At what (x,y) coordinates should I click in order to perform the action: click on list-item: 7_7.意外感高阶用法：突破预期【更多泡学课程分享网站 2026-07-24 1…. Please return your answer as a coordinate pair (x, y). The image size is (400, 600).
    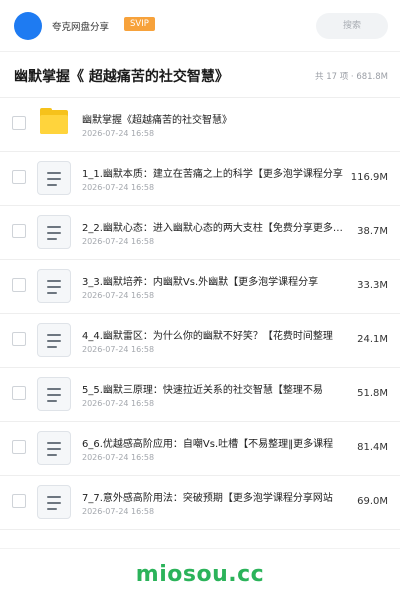
    Looking at the image, I should click on (200, 503).